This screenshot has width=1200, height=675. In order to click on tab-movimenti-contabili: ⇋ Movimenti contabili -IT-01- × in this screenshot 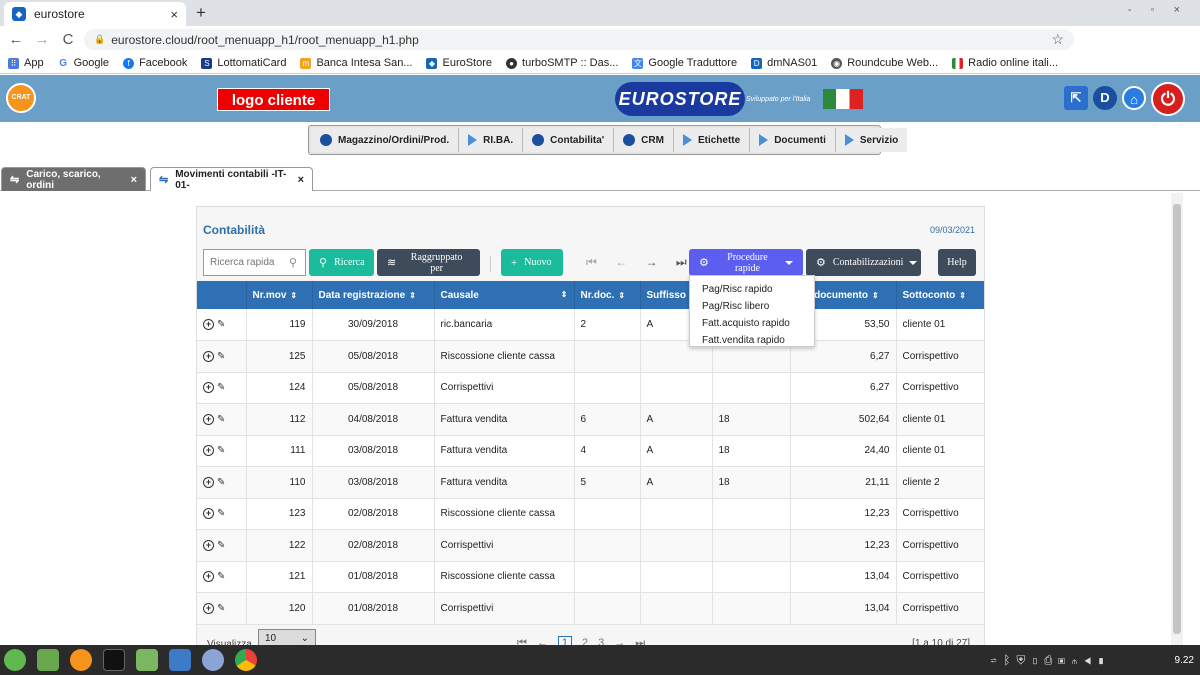, I will do `click(231, 179)`.